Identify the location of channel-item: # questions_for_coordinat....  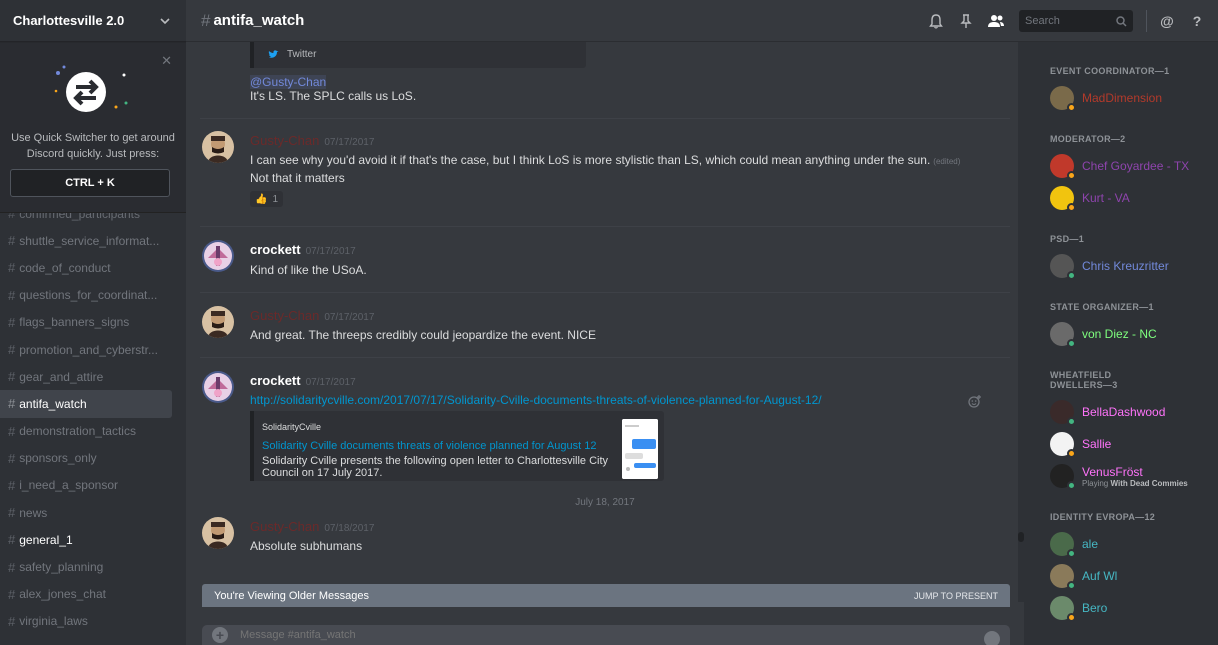
(86, 295).